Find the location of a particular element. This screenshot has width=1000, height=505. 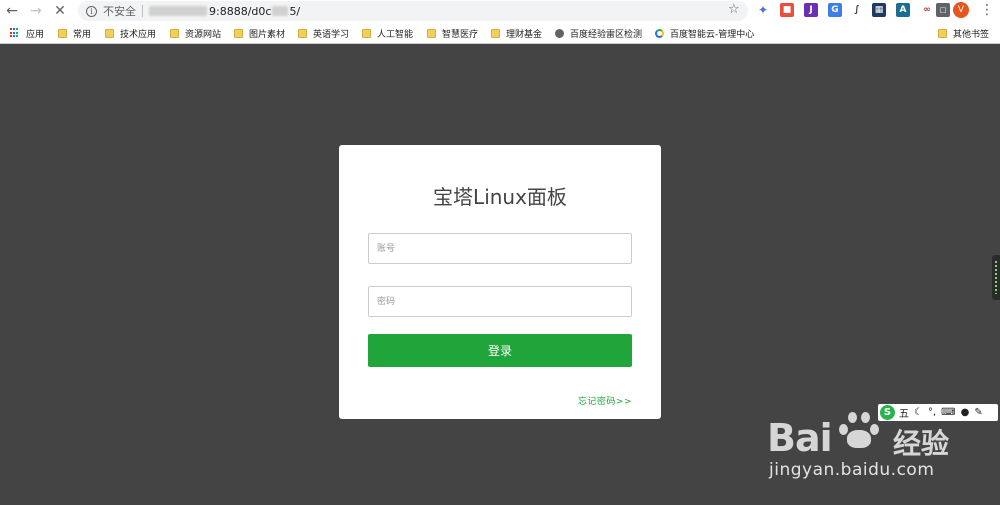

bookmark-label: 资源网站 is located at coordinates (203, 34).